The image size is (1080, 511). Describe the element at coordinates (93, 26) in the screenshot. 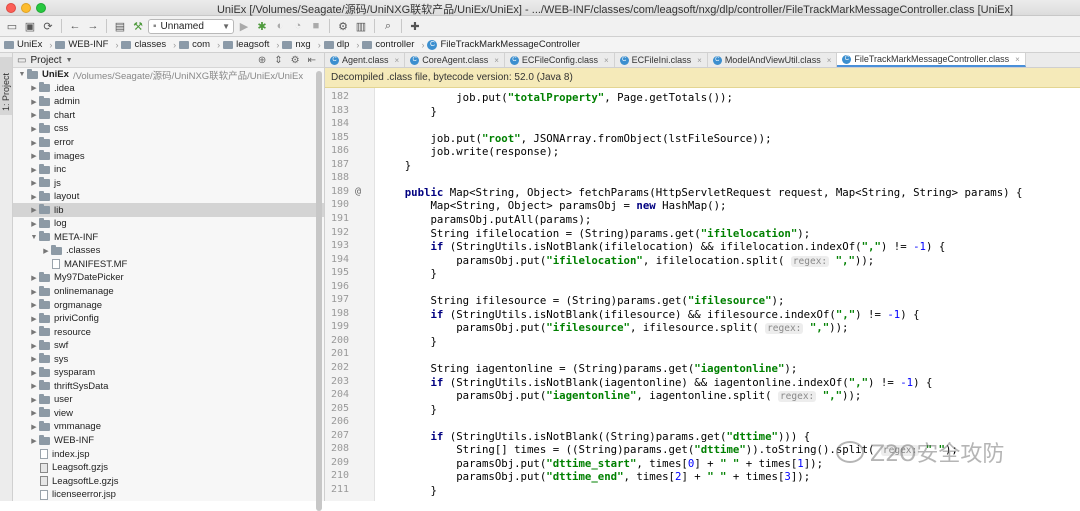

I see `forward-arrow-icon: →` at that location.